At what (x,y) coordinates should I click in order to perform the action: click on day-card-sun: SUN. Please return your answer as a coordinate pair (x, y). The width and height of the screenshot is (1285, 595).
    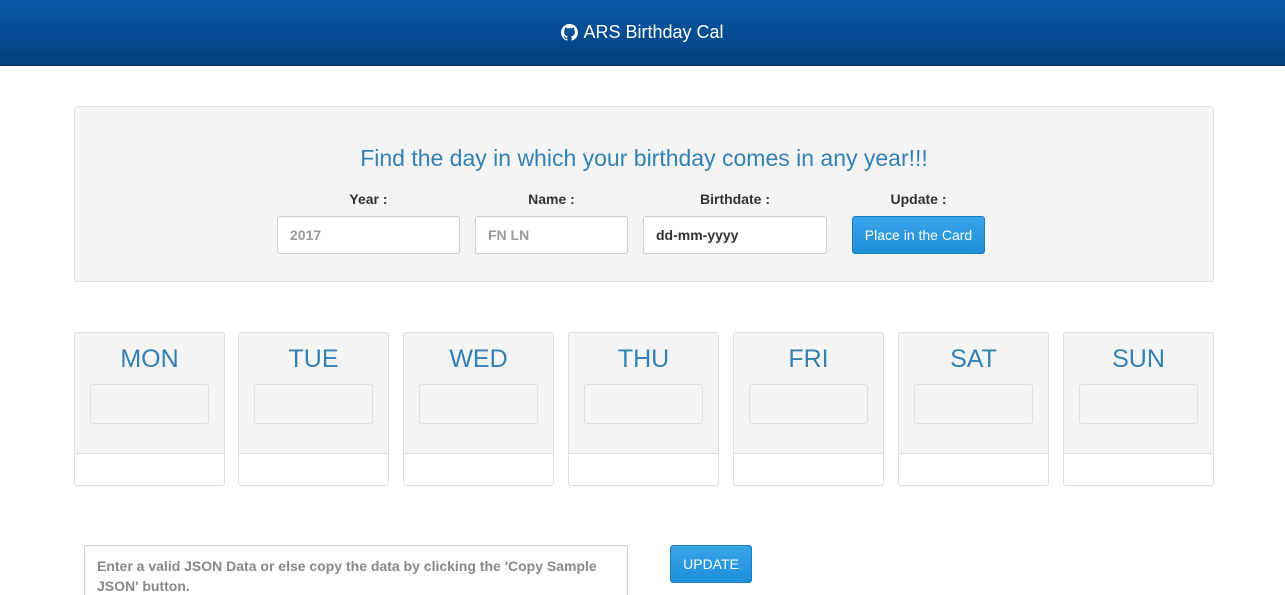
    Looking at the image, I should click on (1138, 409).